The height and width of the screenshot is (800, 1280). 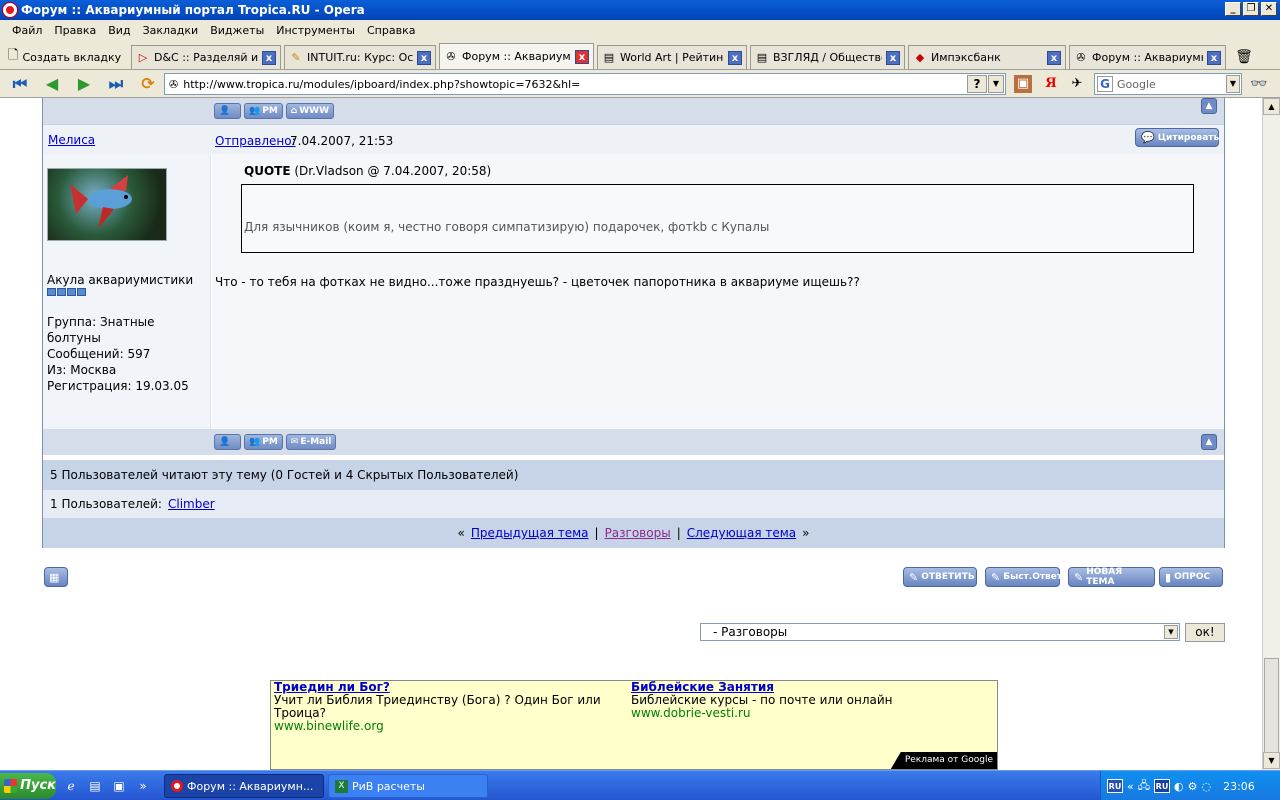 I want to click on forum-jump-value: - Разговоры, so click(x=750, y=632).